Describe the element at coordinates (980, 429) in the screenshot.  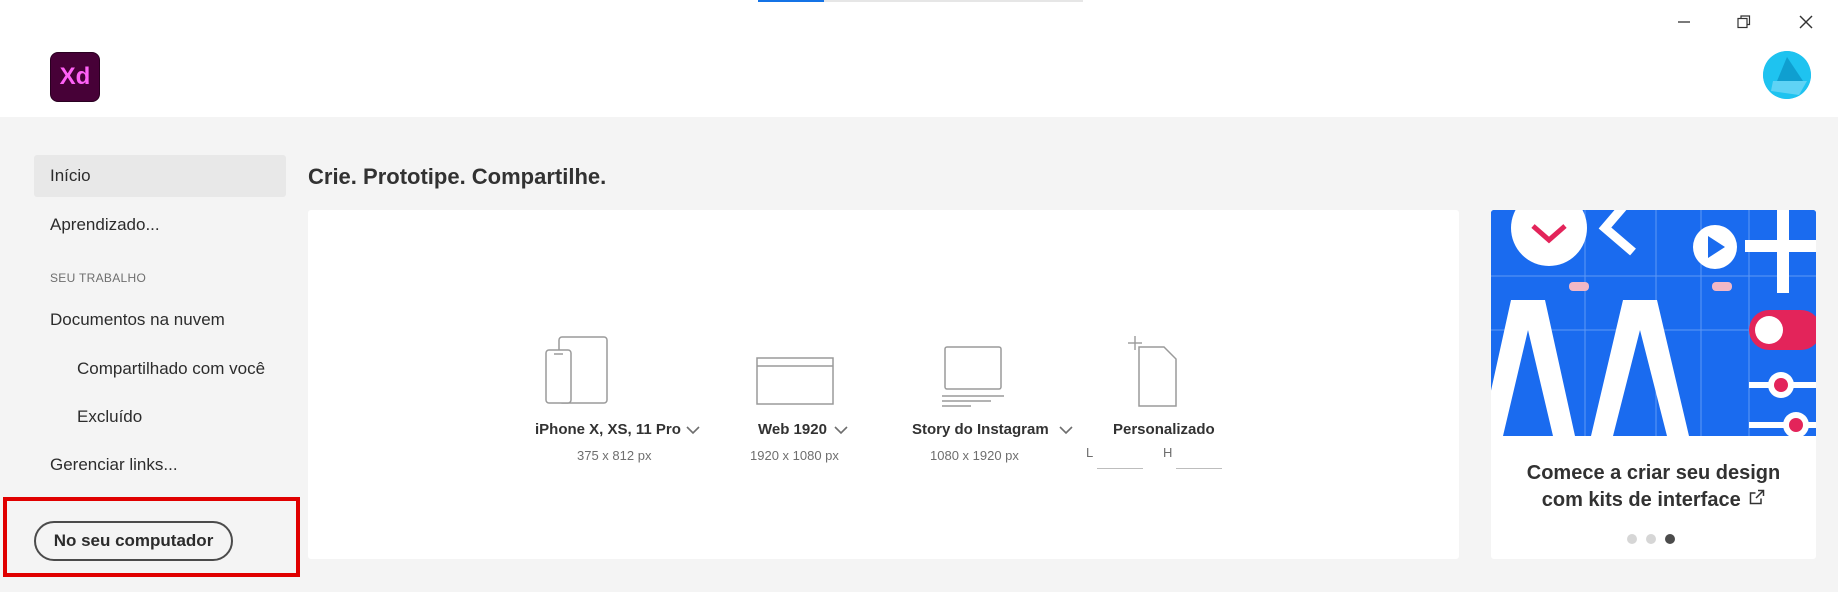
I see `preset-name: Story do Instagram` at that location.